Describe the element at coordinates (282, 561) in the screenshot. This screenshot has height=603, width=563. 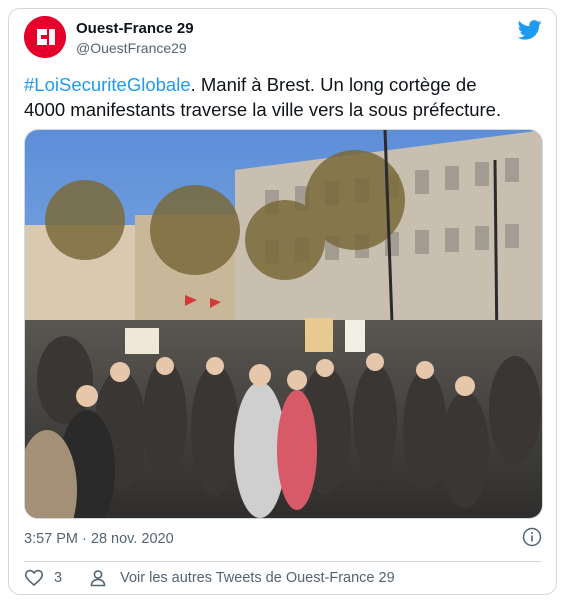
I see `divider` at that location.